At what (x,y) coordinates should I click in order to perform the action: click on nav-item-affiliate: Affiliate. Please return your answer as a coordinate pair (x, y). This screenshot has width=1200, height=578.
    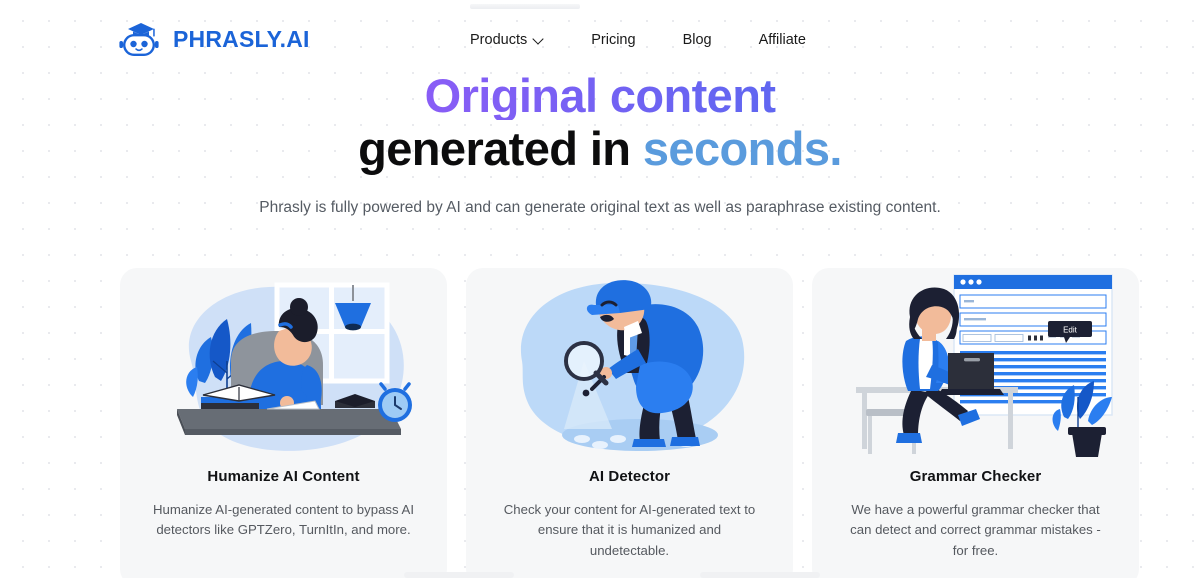
    Looking at the image, I should click on (782, 40).